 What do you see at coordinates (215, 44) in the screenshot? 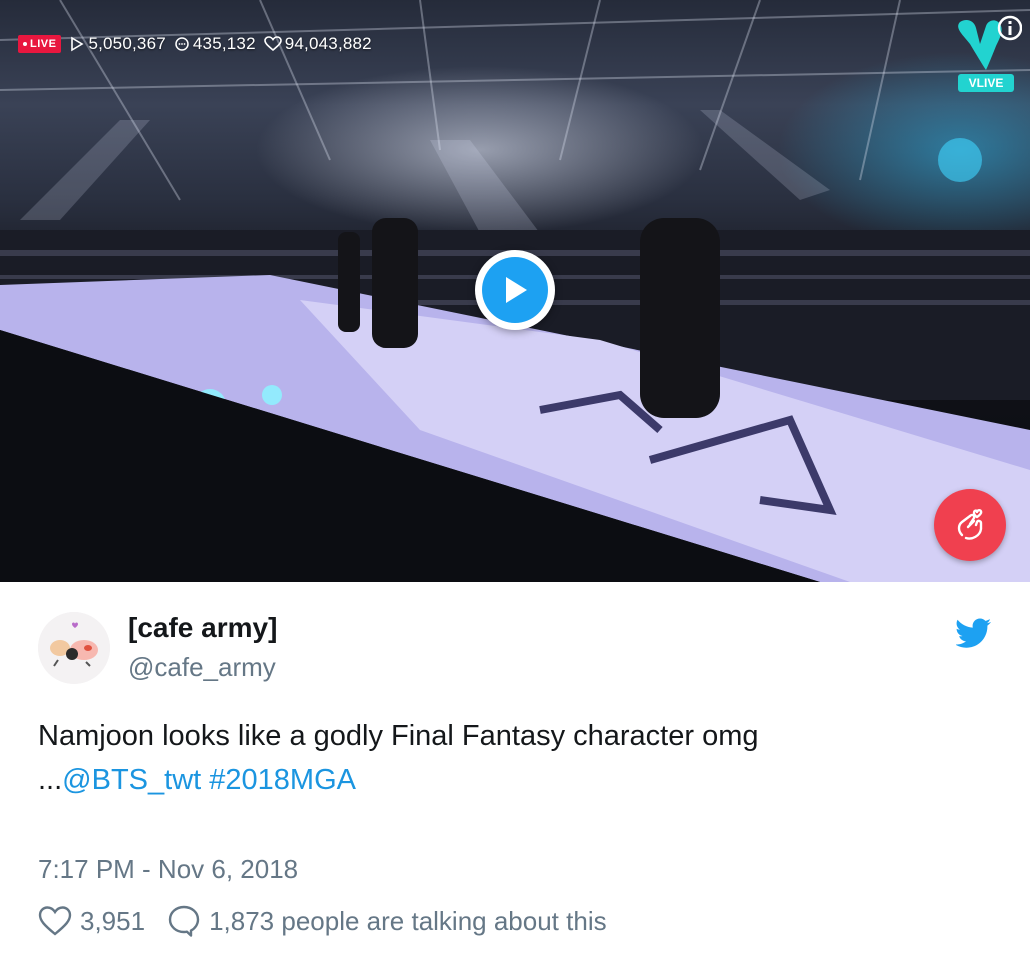
I see `comments-stat: 435,132` at bounding box center [215, 44].